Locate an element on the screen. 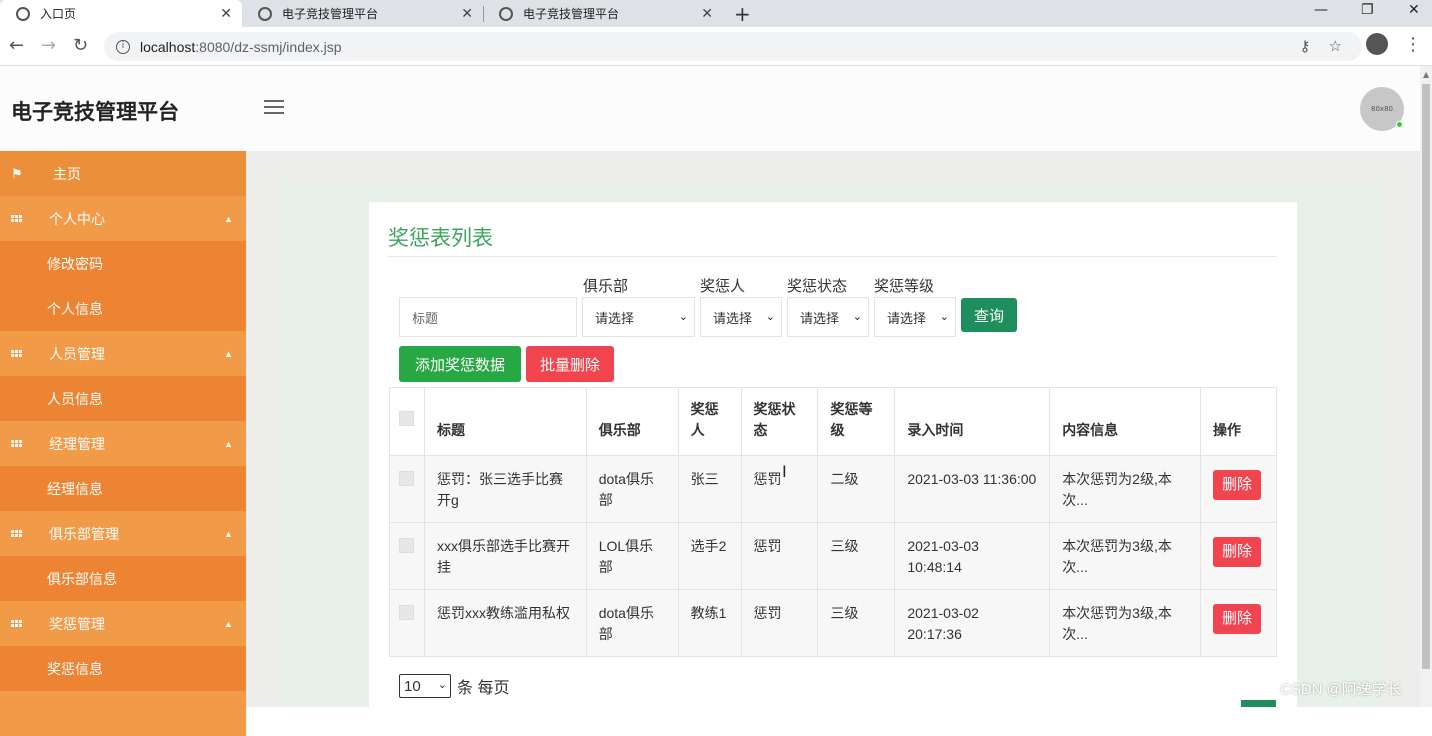 This screenshot has height=736, width=1432. url-field: i localhost:8080/dz-ssmj/index.jsp ⚷ ☆ is located at coordinates (733, 46).